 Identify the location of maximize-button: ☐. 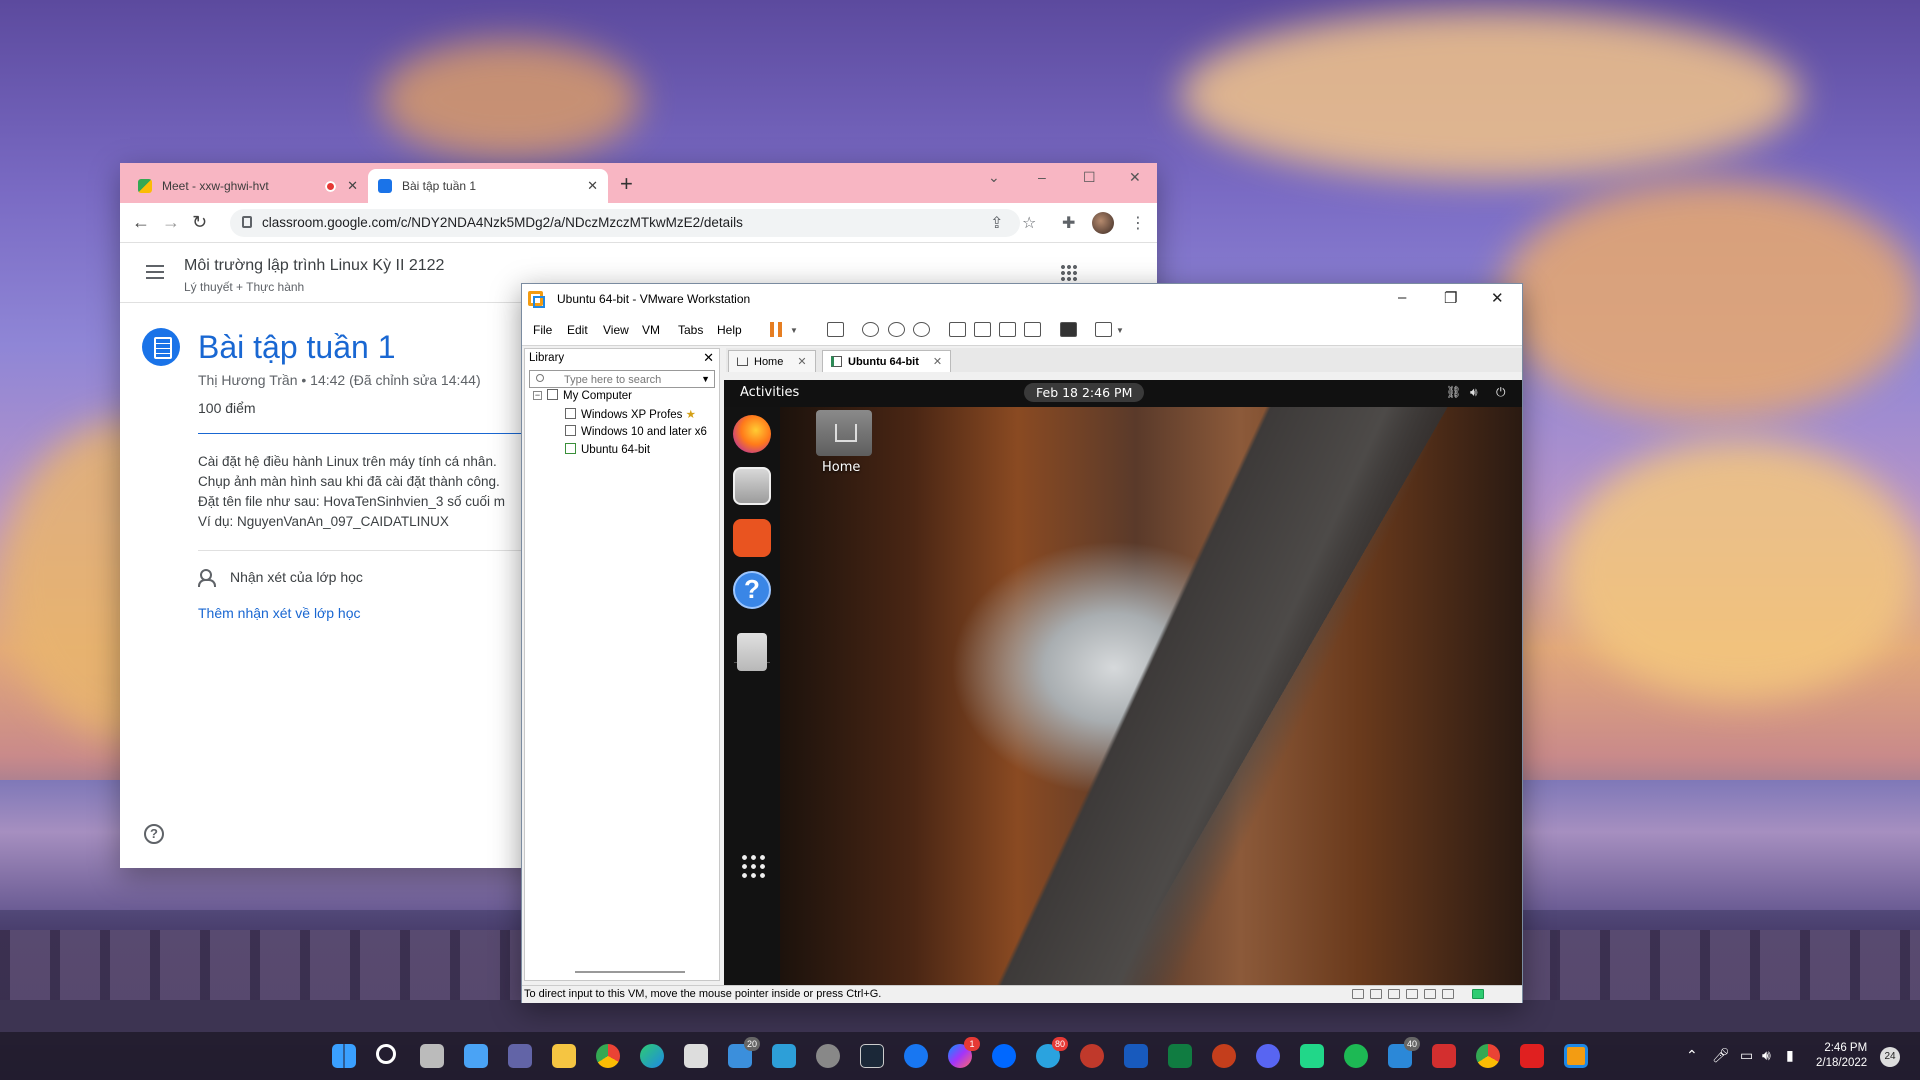
(1089, 177).